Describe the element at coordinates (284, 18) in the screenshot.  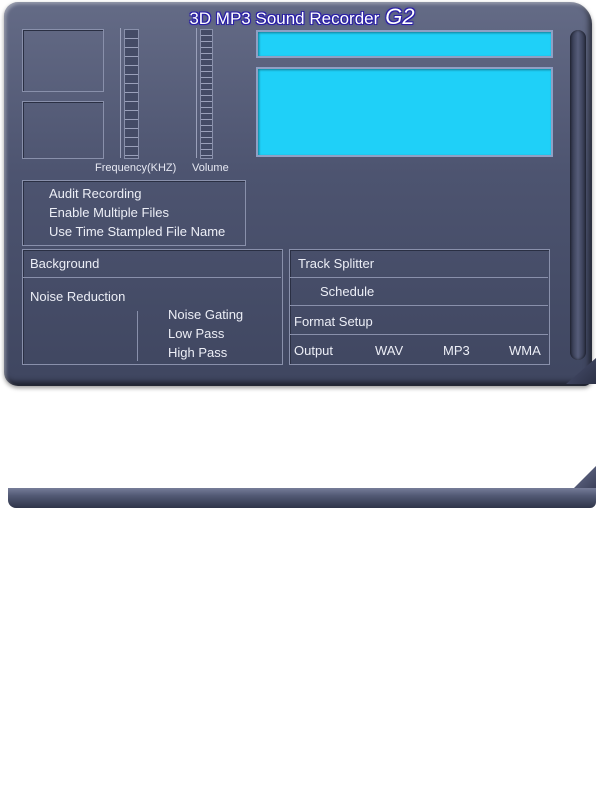
I see `app-title-text: 3D MP3 Sound Recorder` at that location.